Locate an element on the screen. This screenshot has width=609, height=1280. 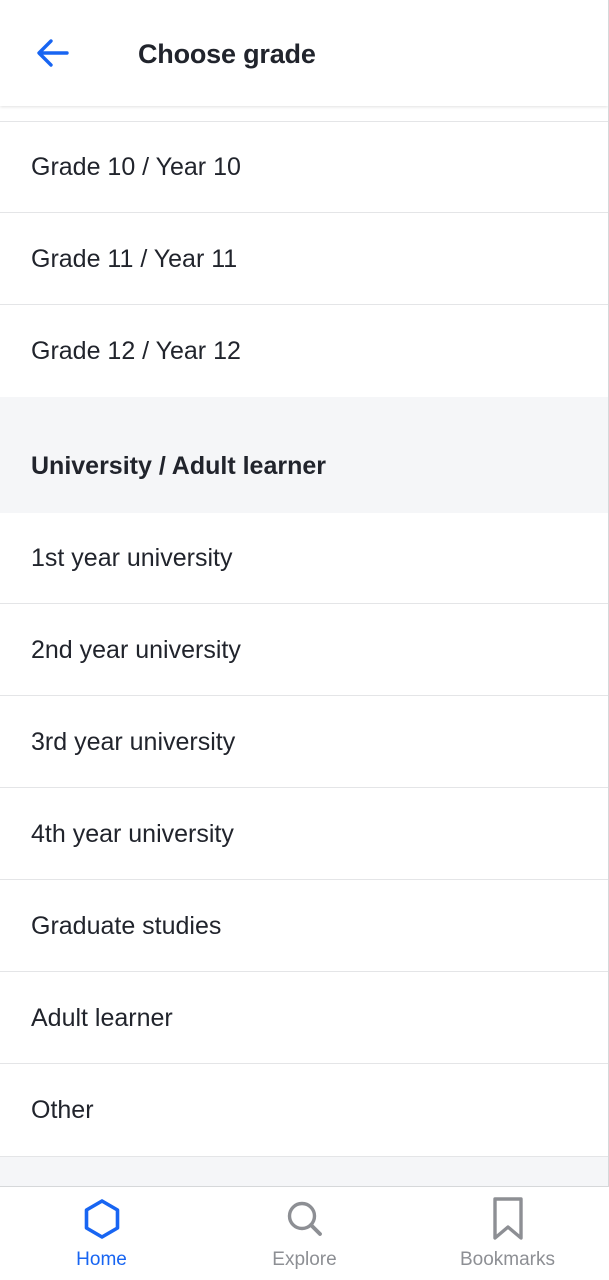
nav-home: Home is located at coordinates (101, 1233).